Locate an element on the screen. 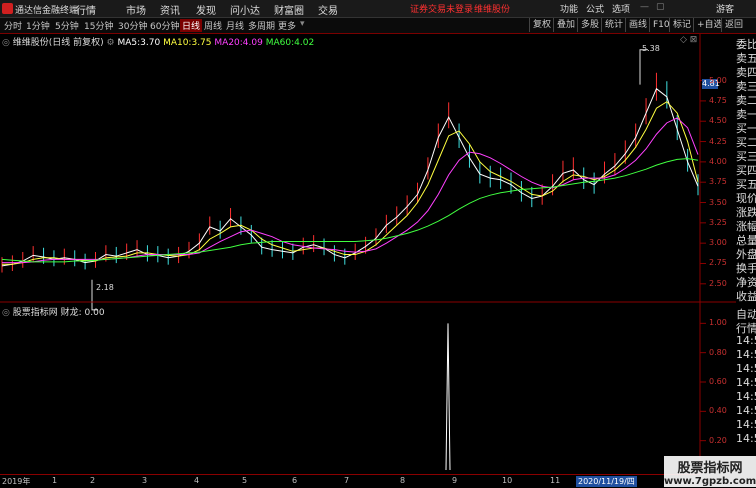  indicator-label: 财龙: is located at coordinates (71, 313).